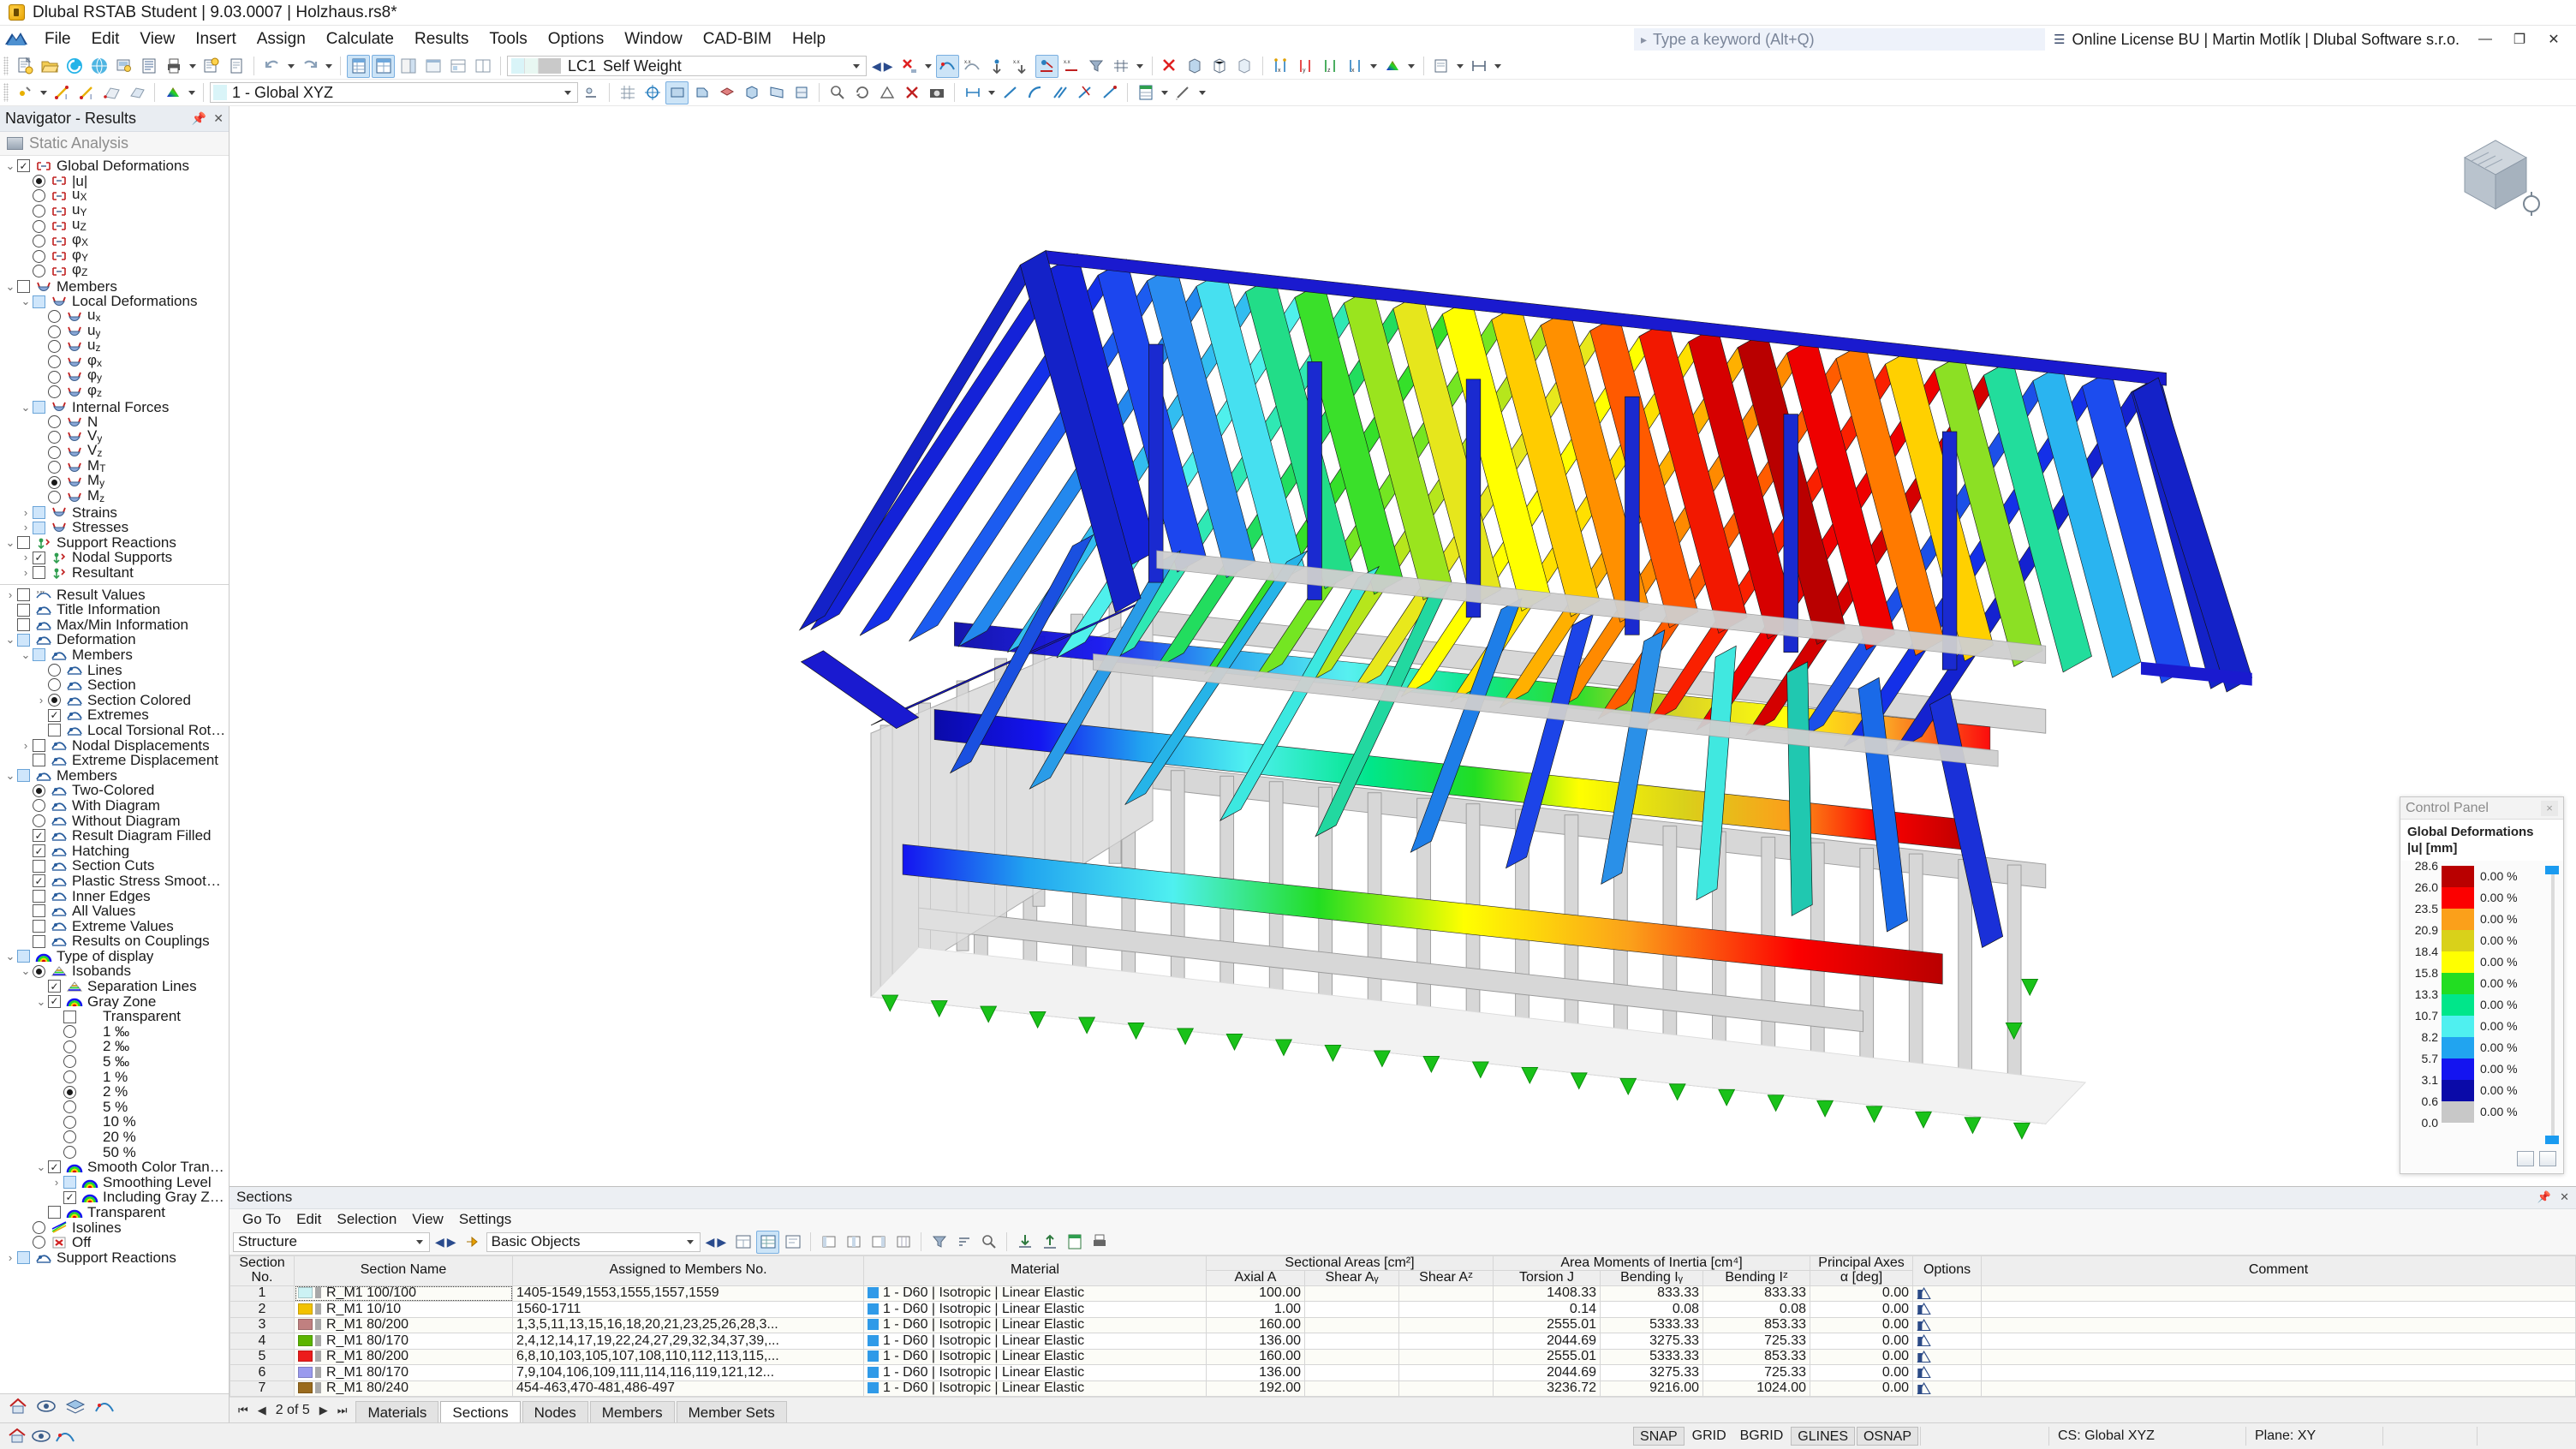  I want to click on tree-checkbox: ✓, so click(23, 166).